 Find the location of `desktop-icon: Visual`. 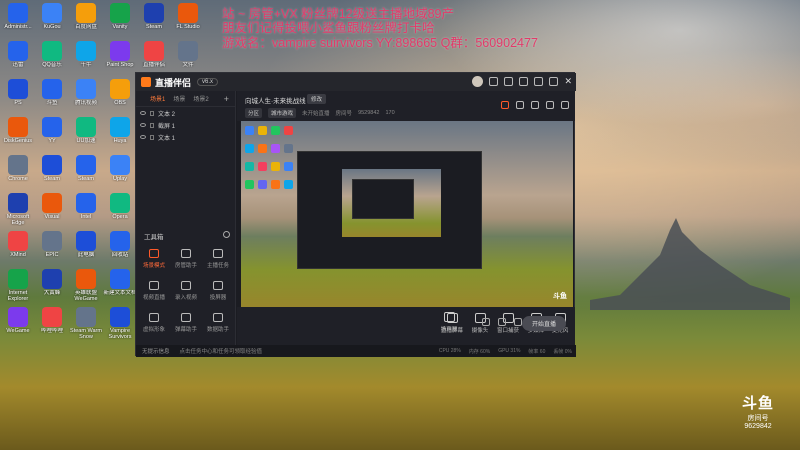

desktop-icon: Visual is located at coordinates (52, 206).